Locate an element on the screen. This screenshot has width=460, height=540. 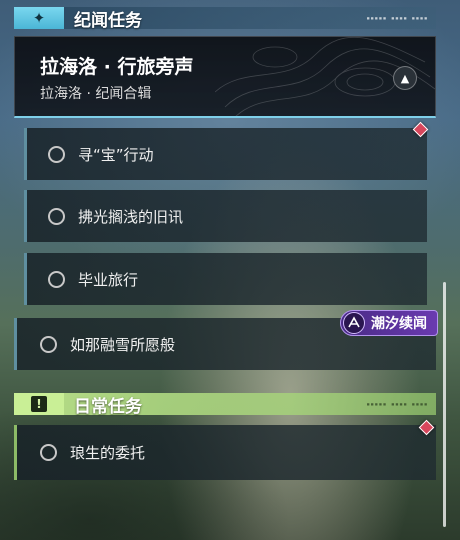
series-badge: 潮汐续闻 is located at coordinates (389, 323).